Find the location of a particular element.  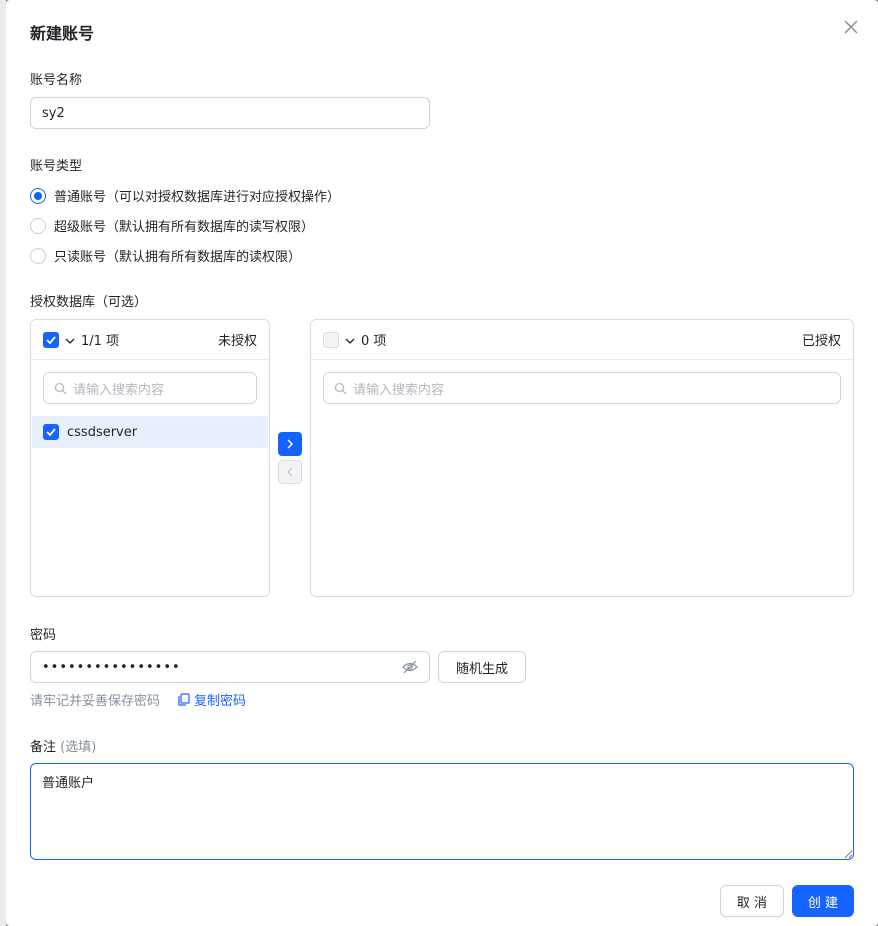

generate-password-button: 随机生成 is located at coordinates (482, 667).